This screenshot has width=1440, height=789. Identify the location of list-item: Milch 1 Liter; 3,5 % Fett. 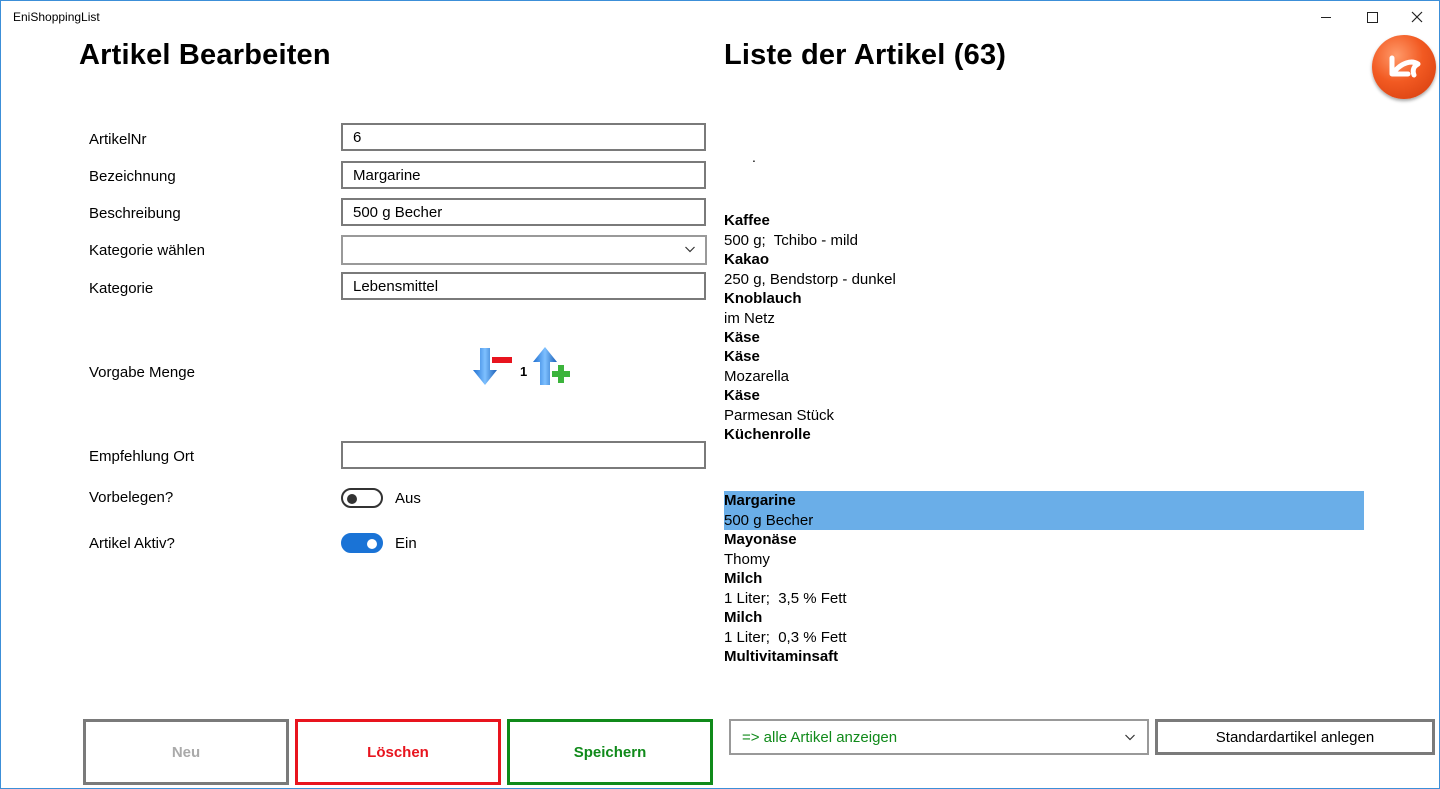
(1044, 588).